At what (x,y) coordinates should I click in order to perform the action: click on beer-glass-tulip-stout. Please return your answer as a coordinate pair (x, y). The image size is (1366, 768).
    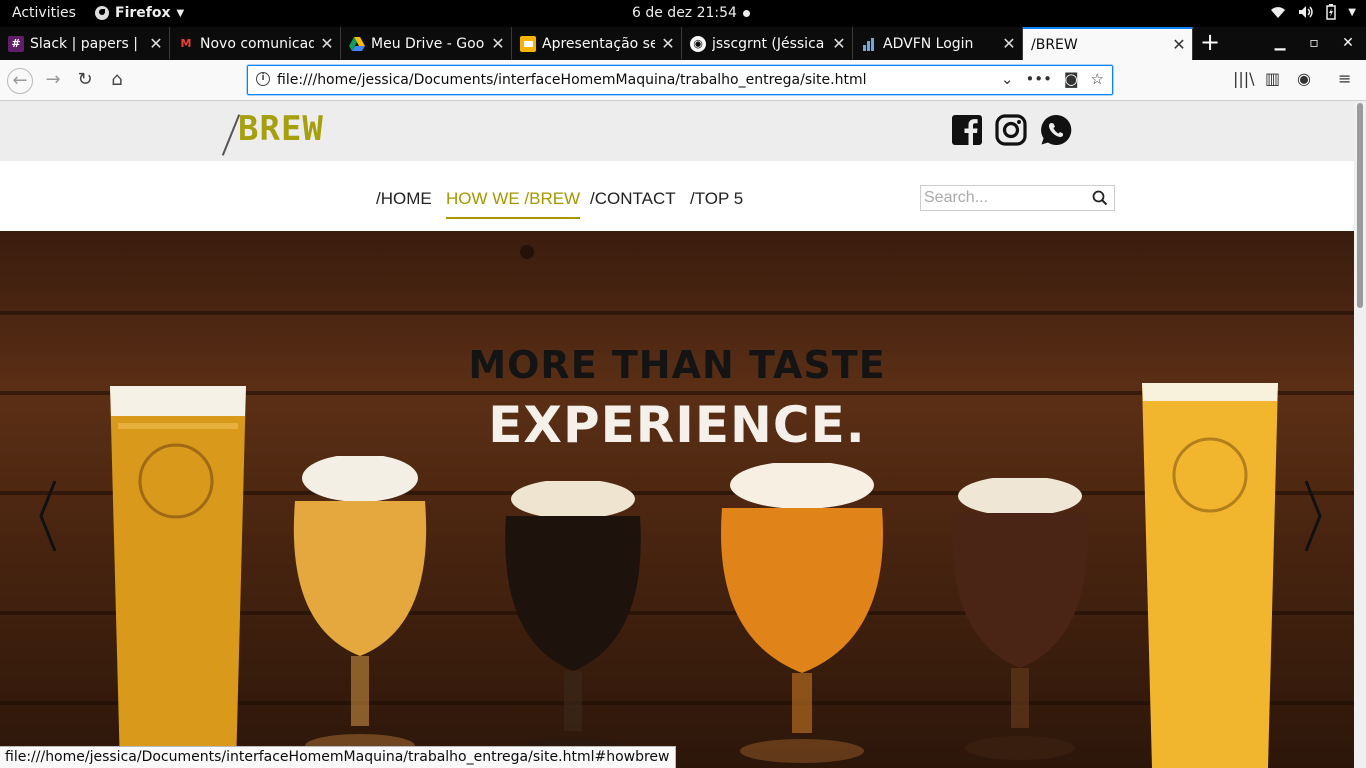
    Looking at the image, I should click on (573, 621).